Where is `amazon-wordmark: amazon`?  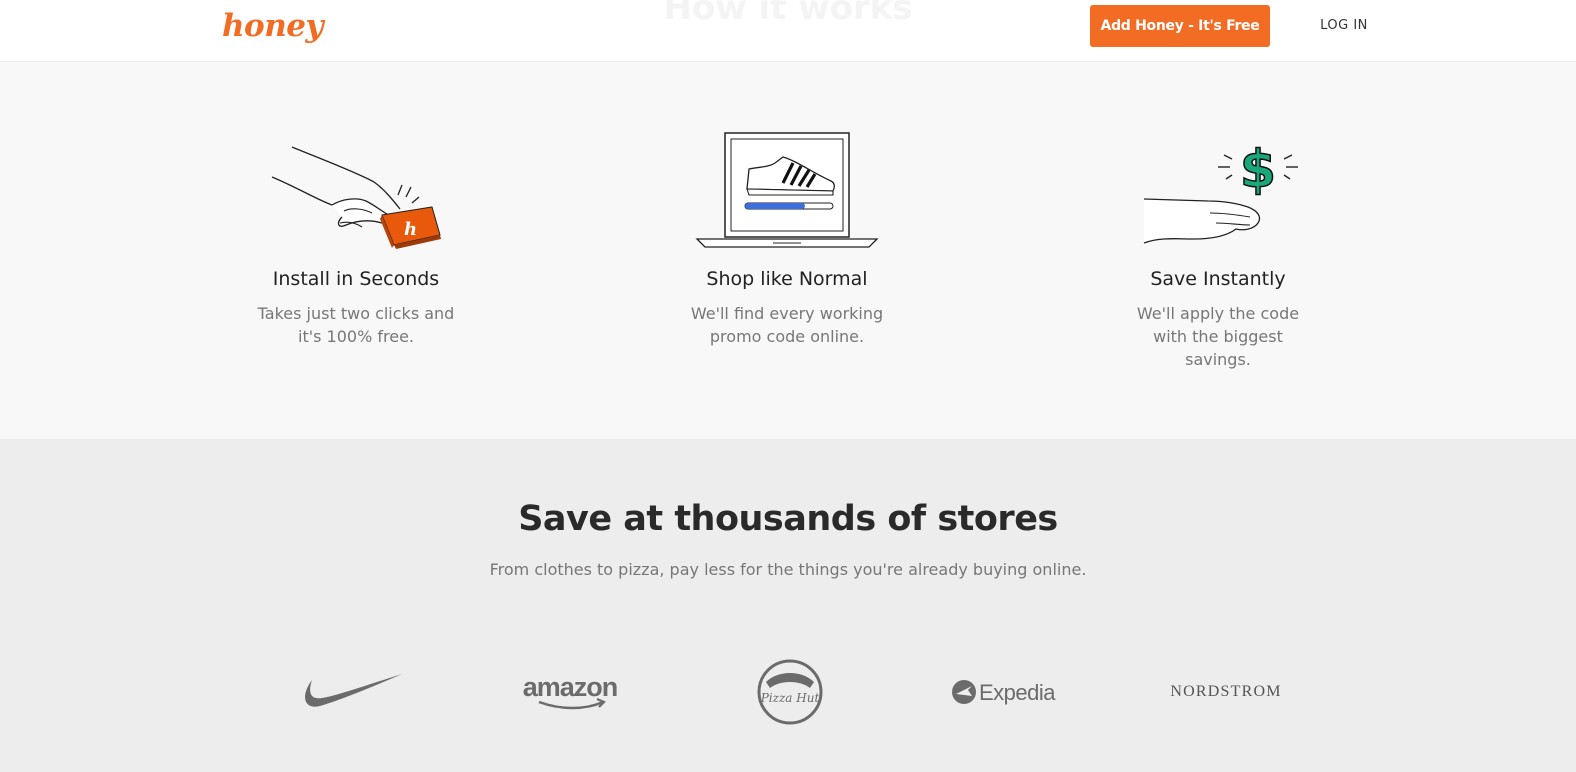
amazon-wordmark: amazon is located at coordinates (570, 687).